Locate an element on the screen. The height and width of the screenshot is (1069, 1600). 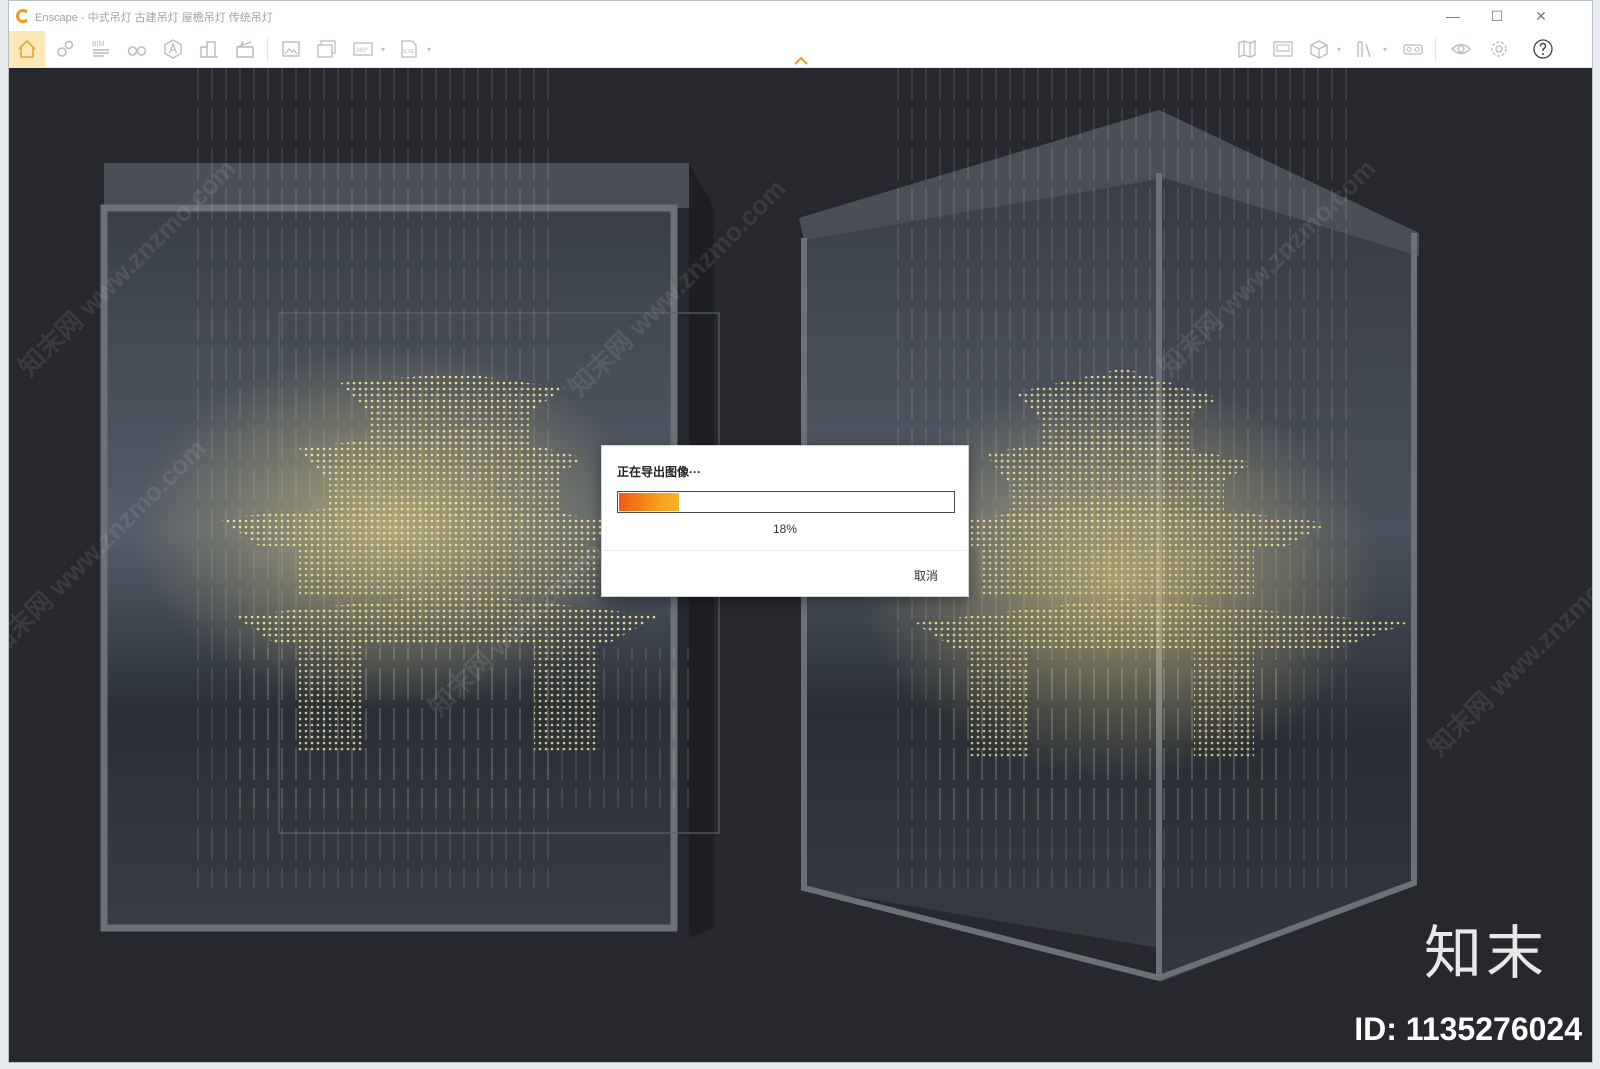
material-dropdown-icon: ▾ is located at coordinates (1341, 50).